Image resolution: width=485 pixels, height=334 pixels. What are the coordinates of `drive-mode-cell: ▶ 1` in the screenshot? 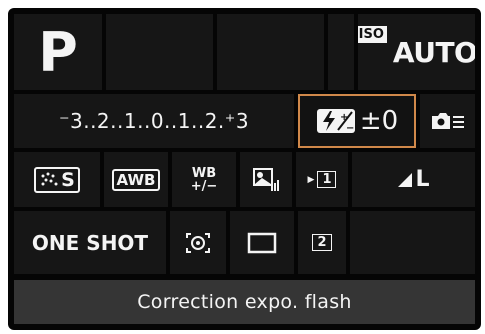 It's located at (322, 179).